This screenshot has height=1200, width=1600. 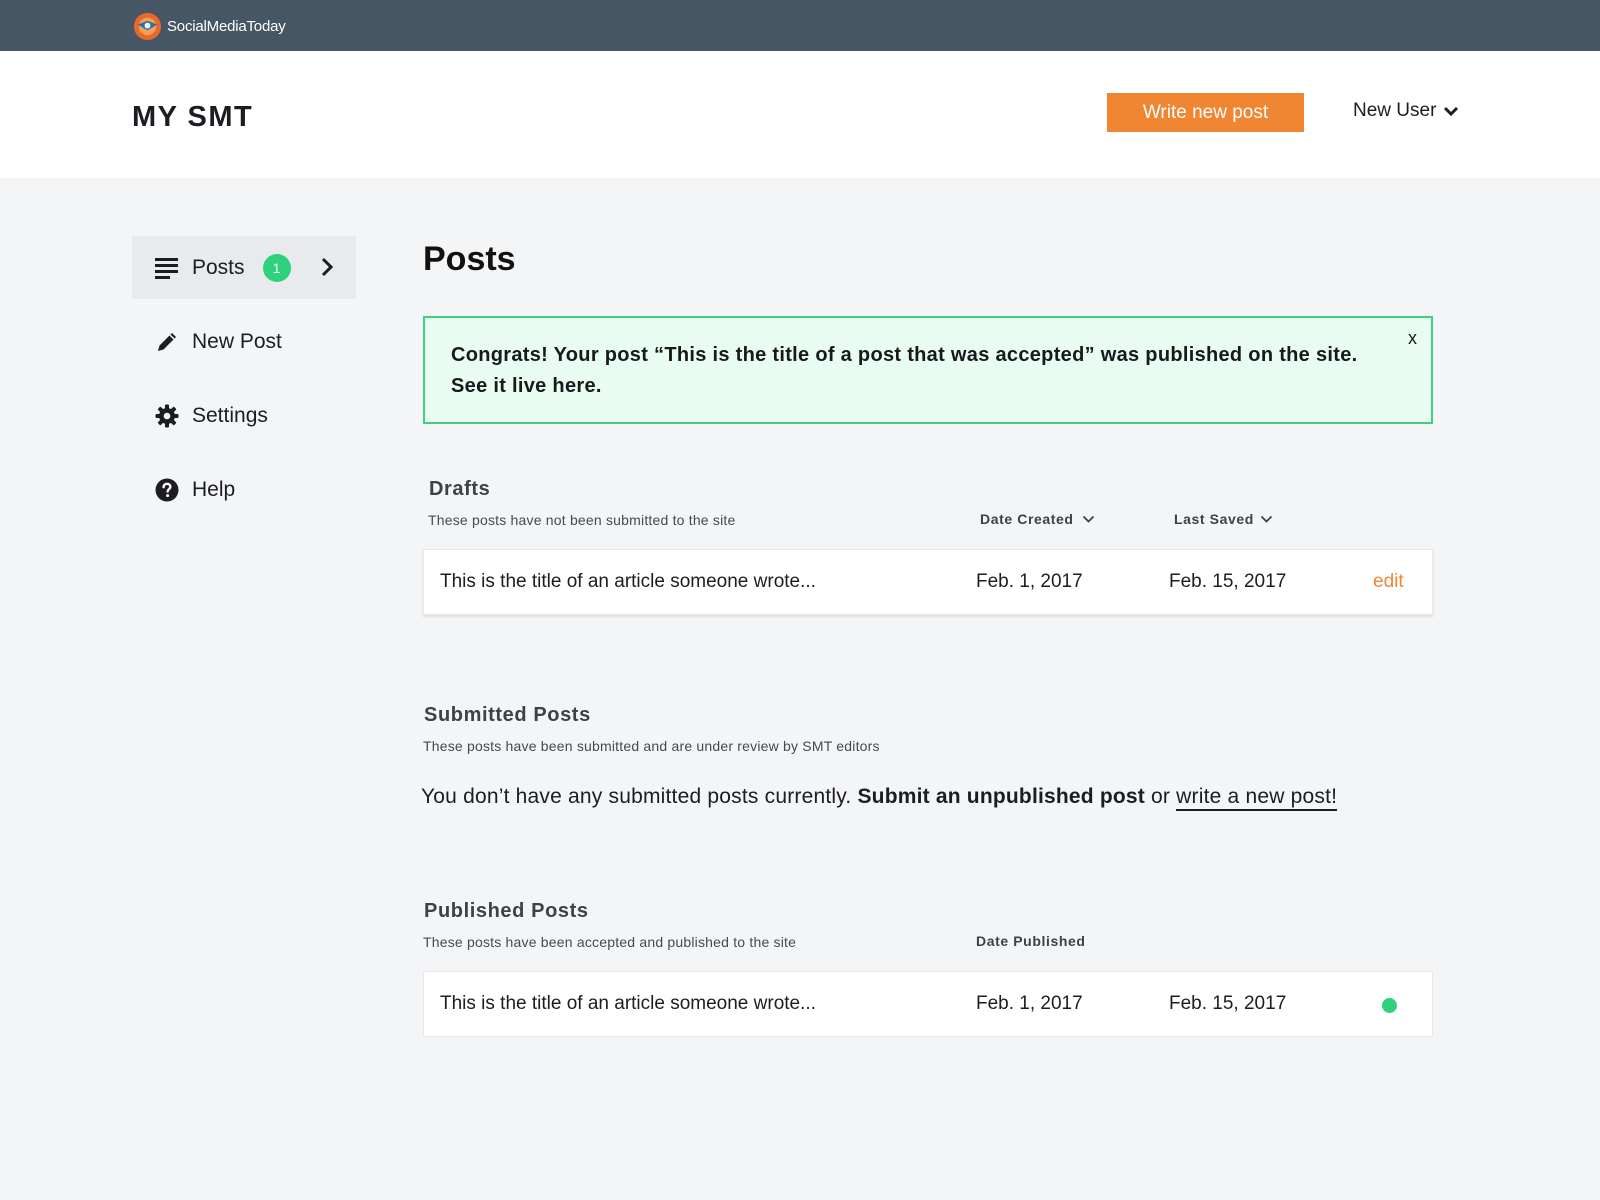 I want to click on sidebar-item-posts: Posts 1, so click(x=244, y=267).